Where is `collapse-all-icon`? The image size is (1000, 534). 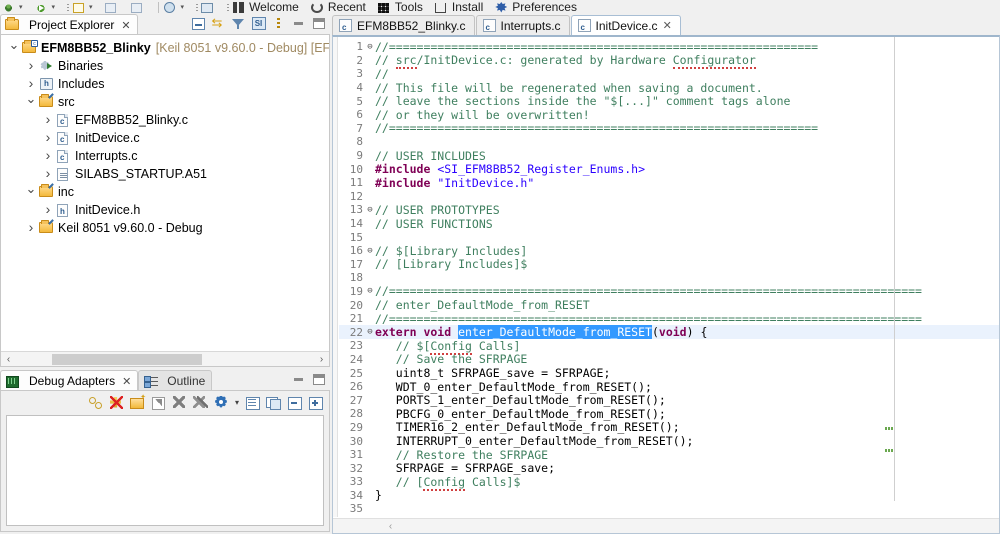 collapse-all-icon is located at coordinates (198, 23).